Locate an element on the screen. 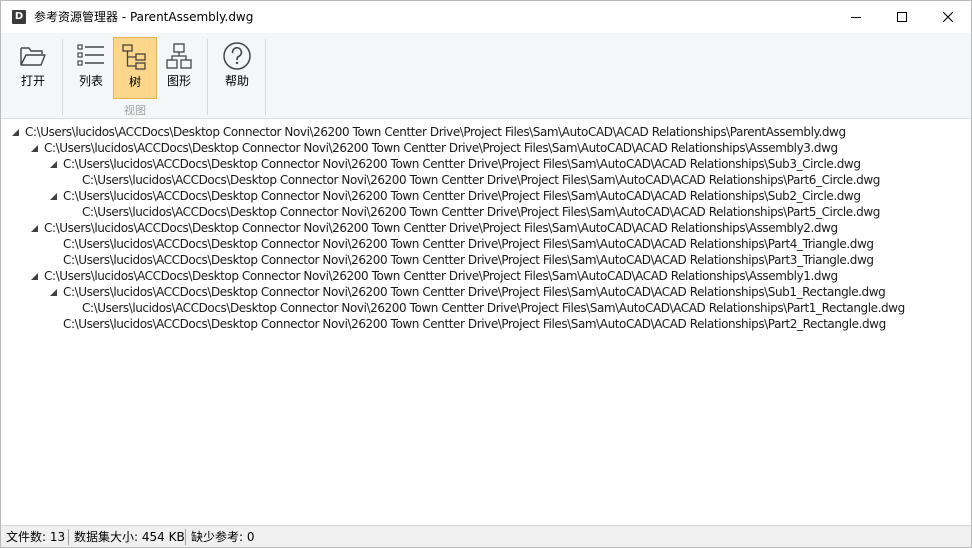 This screenshot has height=548, width=972. window-title: 参考资源管理器 - ParentAssembly.dwg is located at coordinates (144, 17).